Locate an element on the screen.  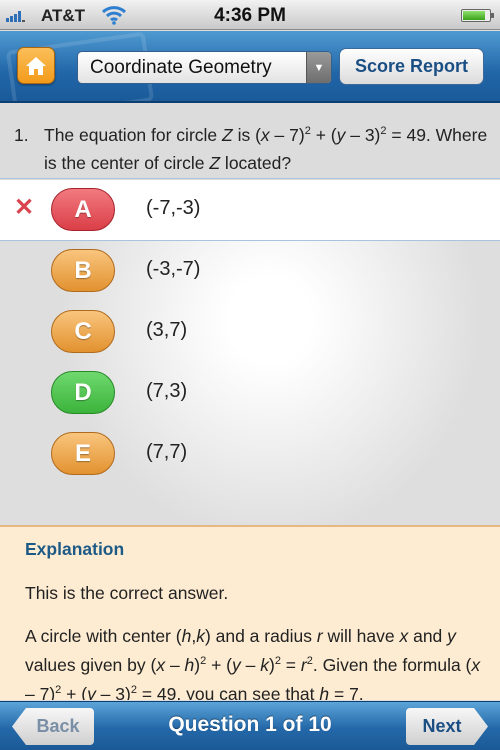
subject-selected-value: Coordinate Geometry is located at coordinates (181, 67).